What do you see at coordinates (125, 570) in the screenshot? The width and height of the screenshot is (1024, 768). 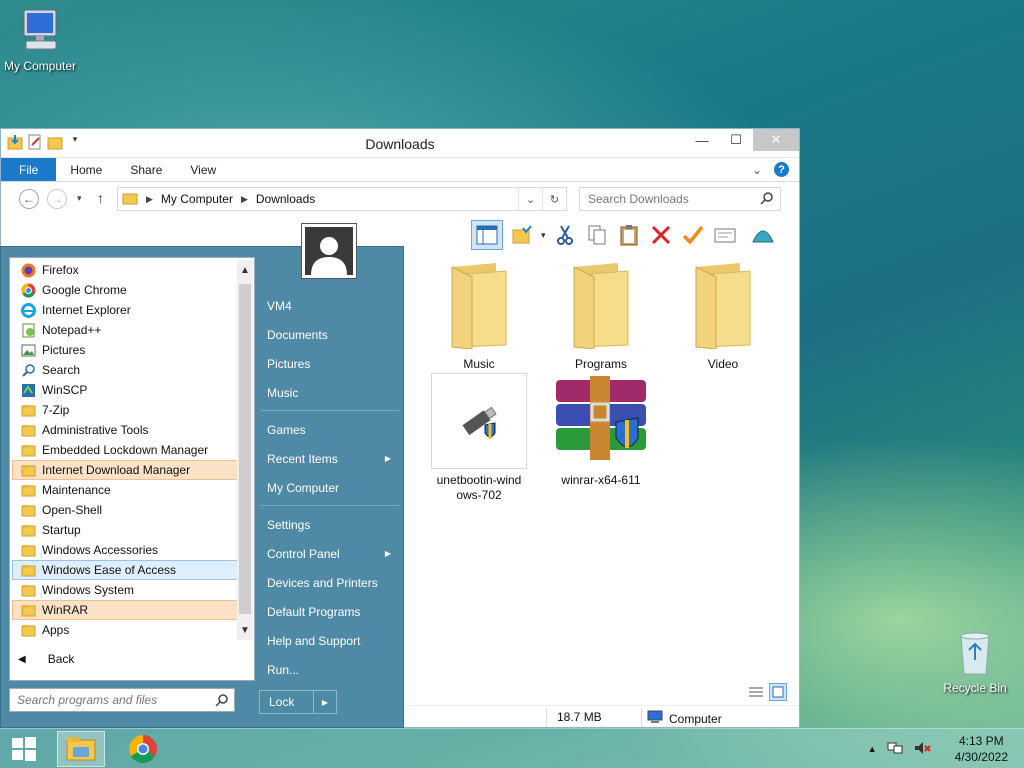 I see `program-item-windows-ease-of-access: Windows Ease of Access` at bounding box center [125, 570].